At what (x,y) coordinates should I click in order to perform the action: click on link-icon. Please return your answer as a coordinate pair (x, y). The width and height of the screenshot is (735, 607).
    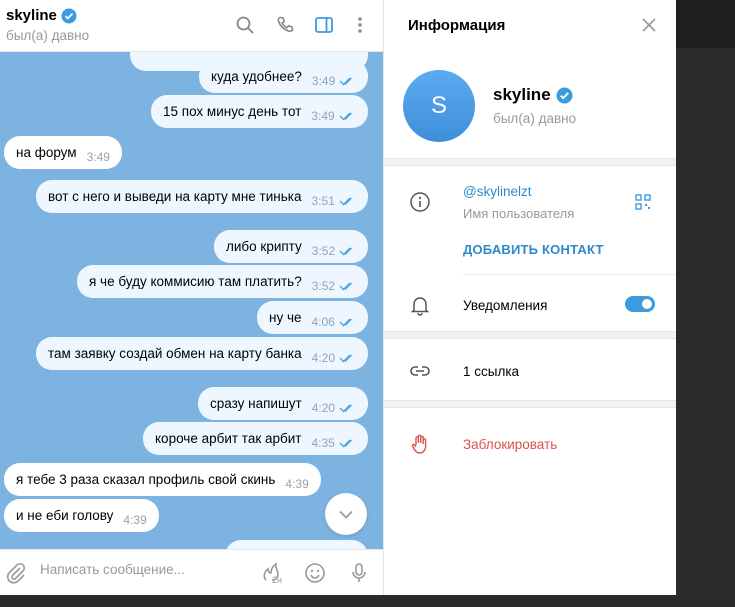
    Looking at the image, I should click on (420, 371).